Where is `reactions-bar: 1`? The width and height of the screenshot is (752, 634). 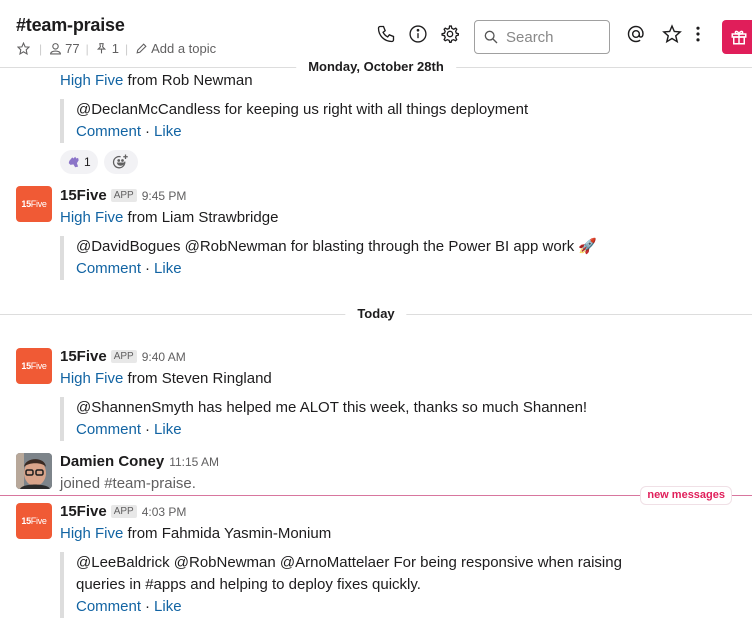 reactions-bar: 1 is located at coordinates (99, 162).